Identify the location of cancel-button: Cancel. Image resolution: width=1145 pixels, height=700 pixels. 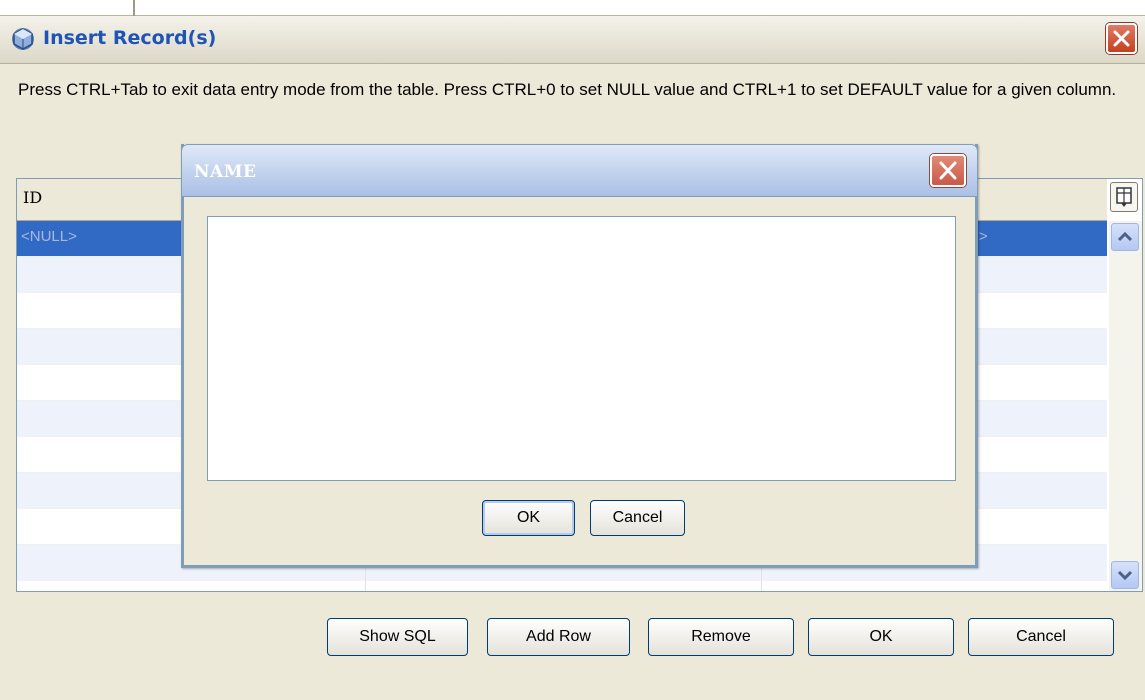
(1041, 637).